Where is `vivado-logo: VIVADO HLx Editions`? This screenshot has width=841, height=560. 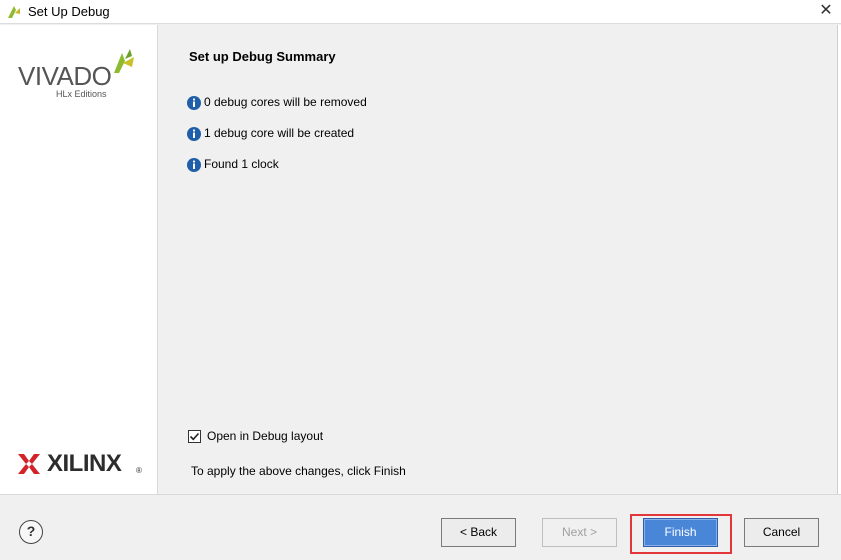
vivado-logo: VIVADO HLx Editions is located at coordinates (80, 75).